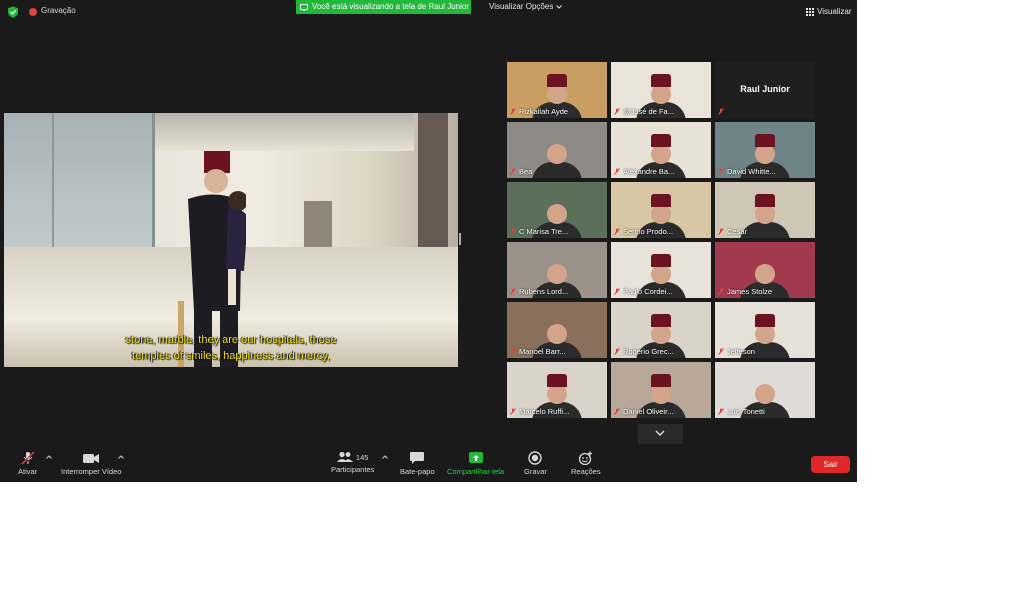  I want to click on unmute-button: Ativar, so click(27, 463).